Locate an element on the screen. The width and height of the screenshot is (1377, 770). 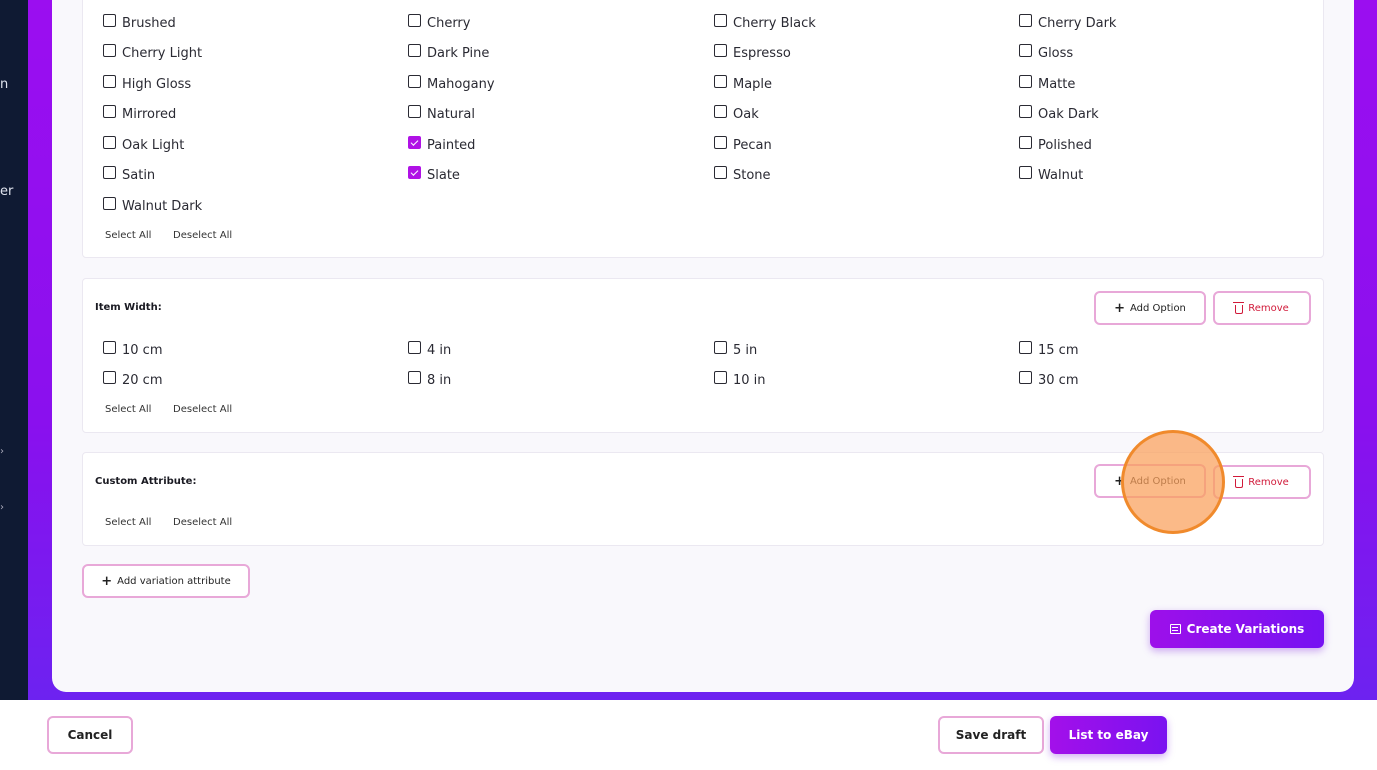
save-draft-button: Save draft is located at coordinates (991, 735).